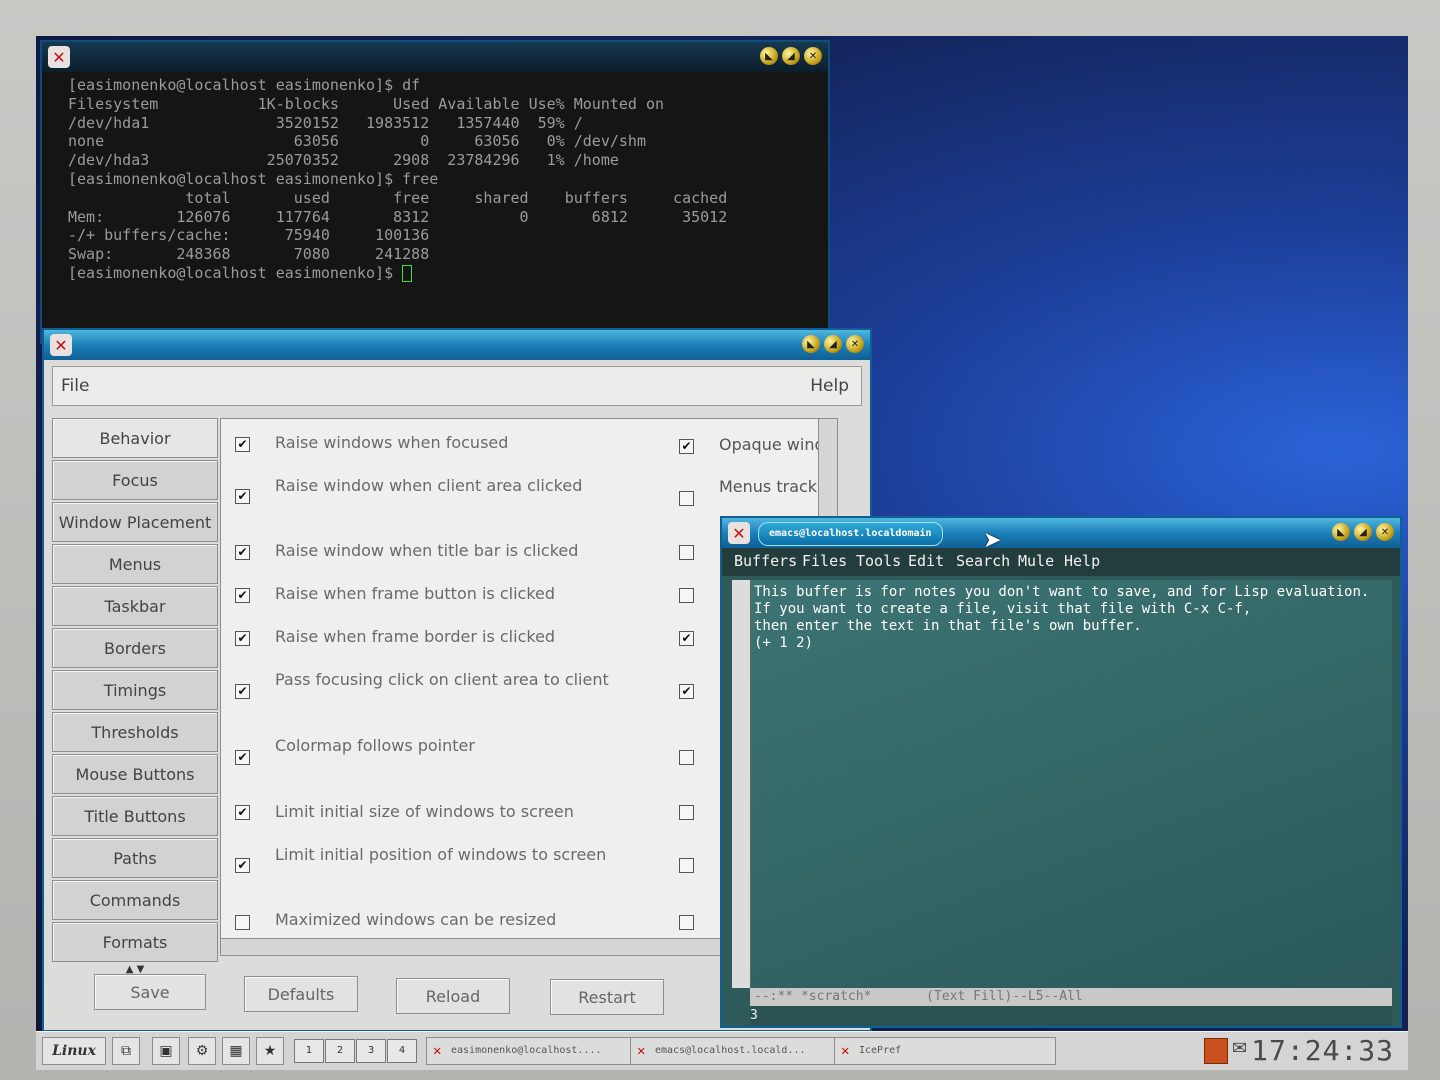  Describe the element at coordinates (242, 552) in the screenshot. I see `checkbox-raise-titlebar: ✔` at that location.